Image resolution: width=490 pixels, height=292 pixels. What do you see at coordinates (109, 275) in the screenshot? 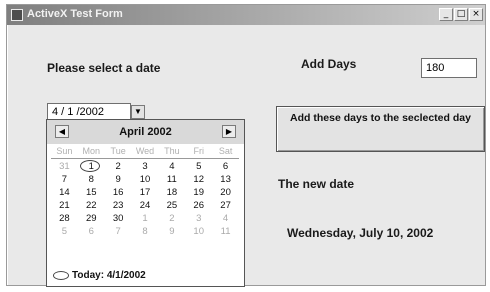
I see `today-label: Today: 4/1/2002` at bounding box center [109, 275].